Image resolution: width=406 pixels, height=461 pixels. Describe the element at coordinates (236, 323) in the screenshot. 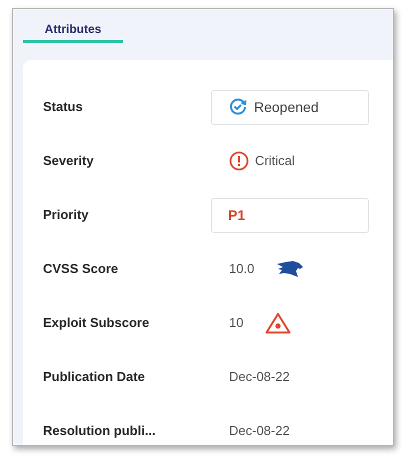

I see `value-text: 10` at that location.